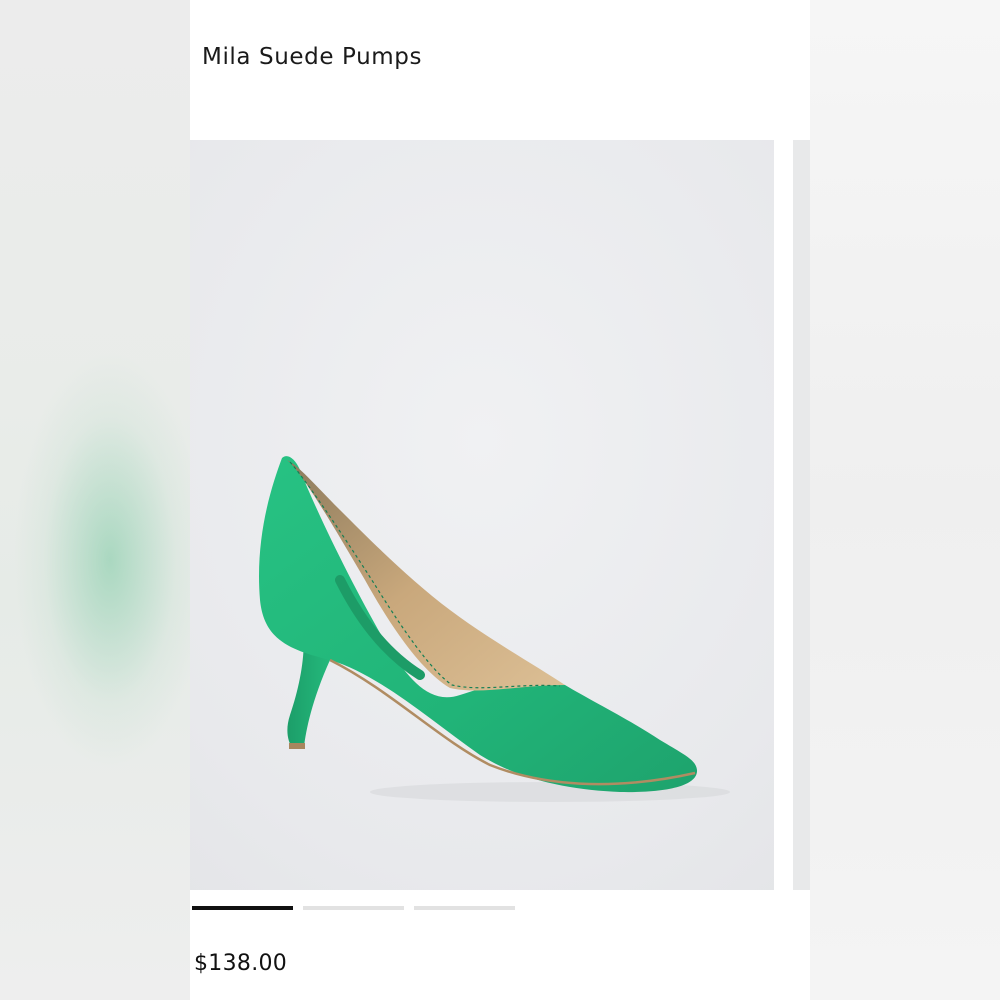  Describe the element at coordinates (241, 963) in the screenshot. I see `product-price: $138.00` at that location.